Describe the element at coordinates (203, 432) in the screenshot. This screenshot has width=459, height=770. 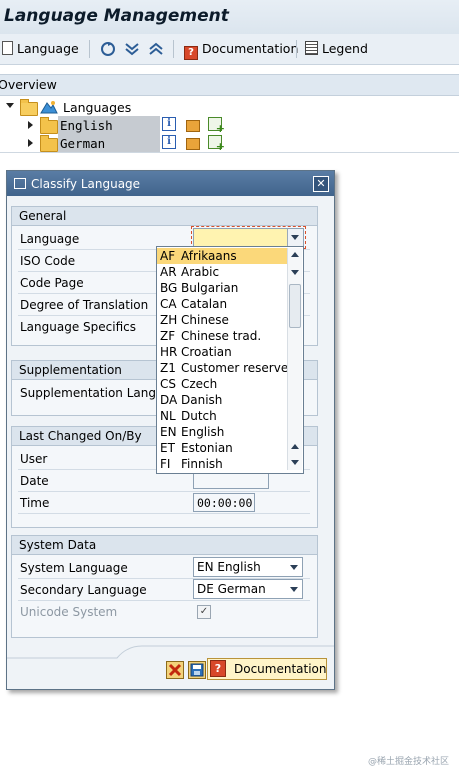
I see `option-name: English` at that location.